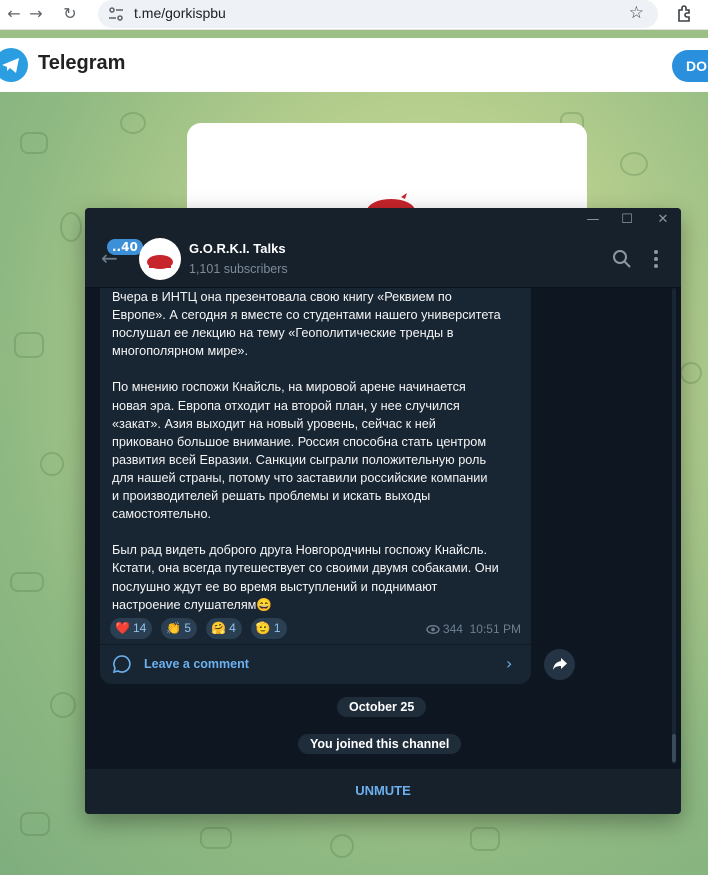  Describe the element at coordinates (315, 664) in the screenshot. I see `leave-comment-button: Leave a comment ›` at that location.